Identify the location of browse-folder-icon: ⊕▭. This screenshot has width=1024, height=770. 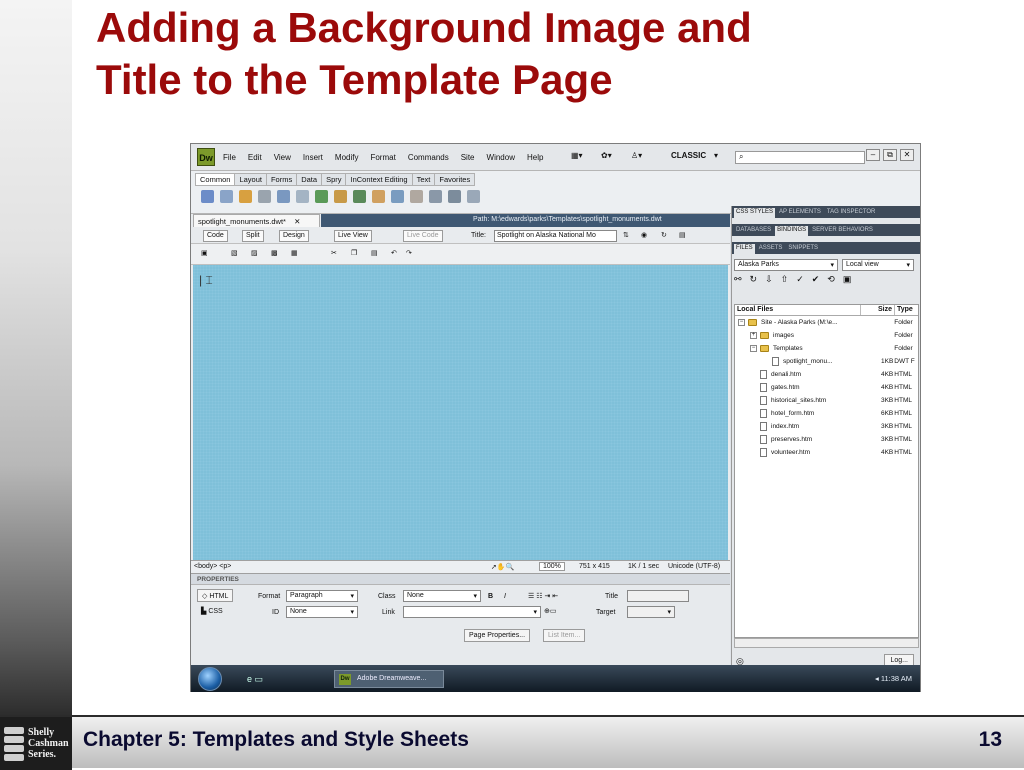
(550, 611).